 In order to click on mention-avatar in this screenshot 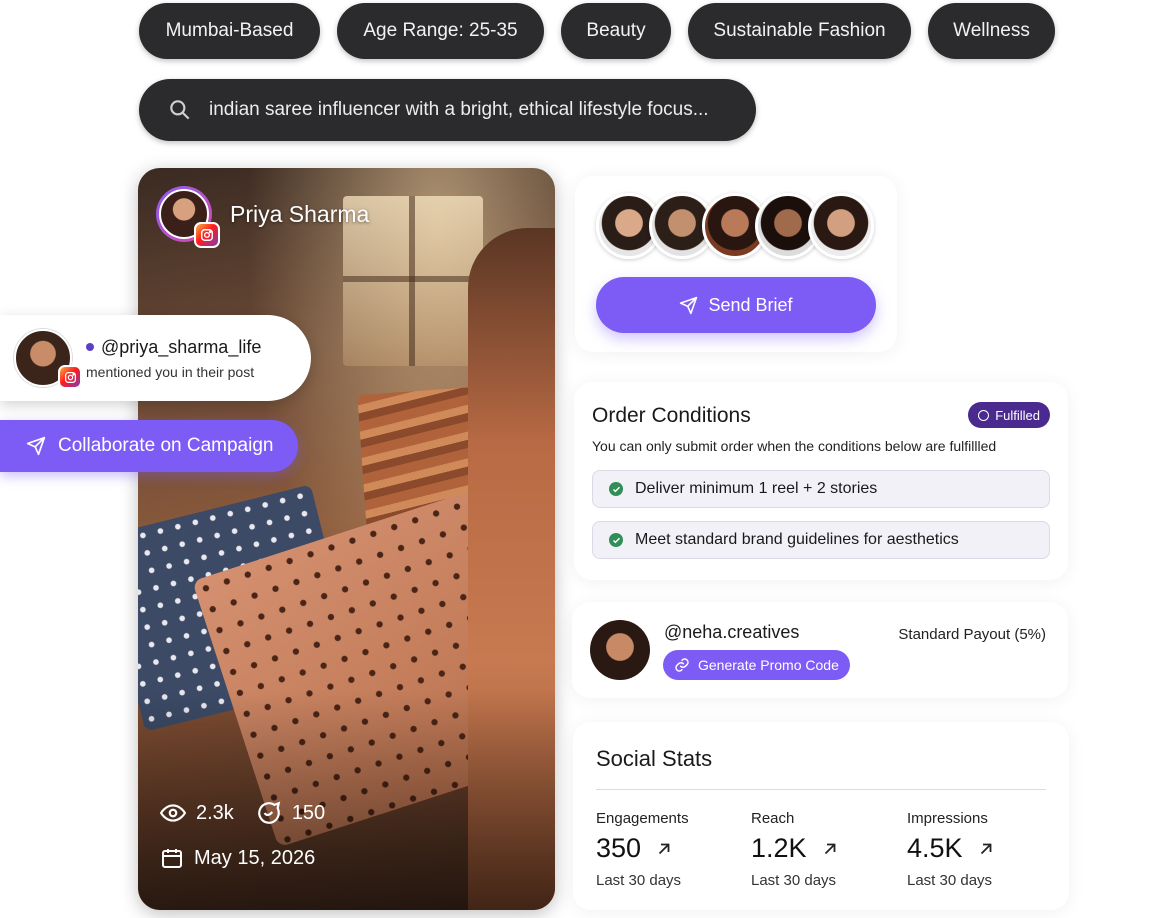, I will do `click(48, 359)`.